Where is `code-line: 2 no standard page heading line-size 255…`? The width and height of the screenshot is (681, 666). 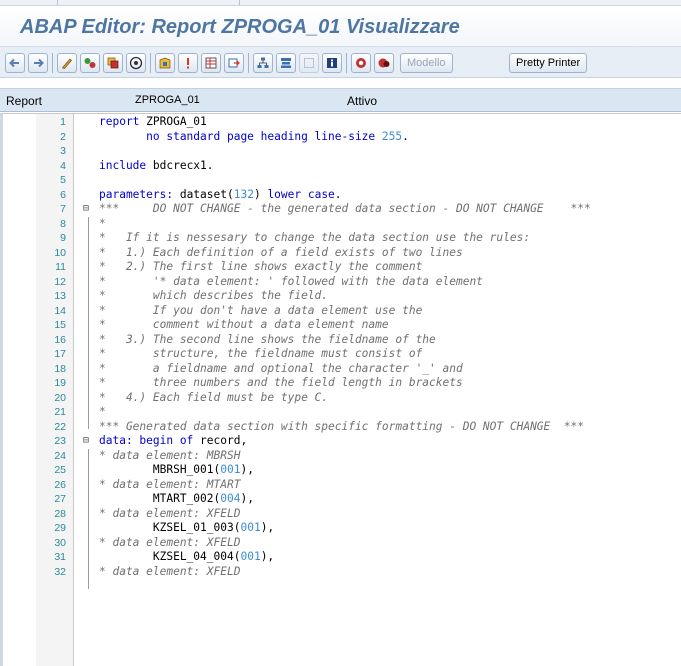
code-line: 2 no standard page heading line-size 255… is located at coordinates (342, 137).